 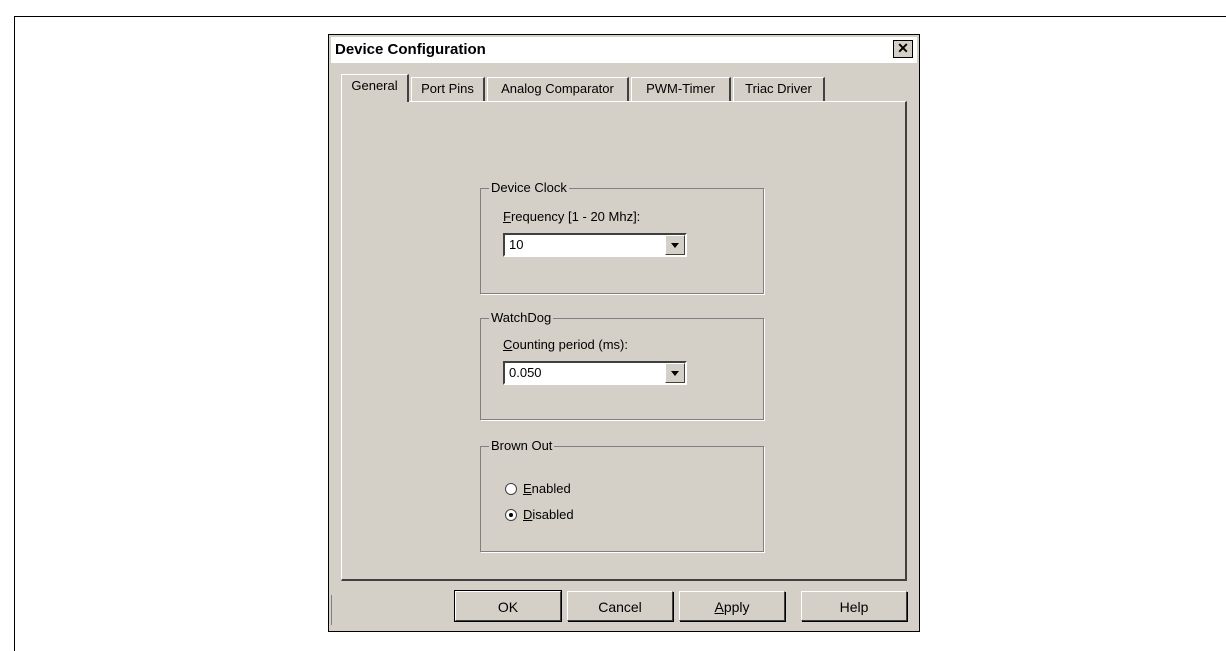 What do you see at coordinates (622, 495) in the screenshot?
I see `brown-out-group: Brown Out Enabled Disabled` at bounding box center [622, 495].